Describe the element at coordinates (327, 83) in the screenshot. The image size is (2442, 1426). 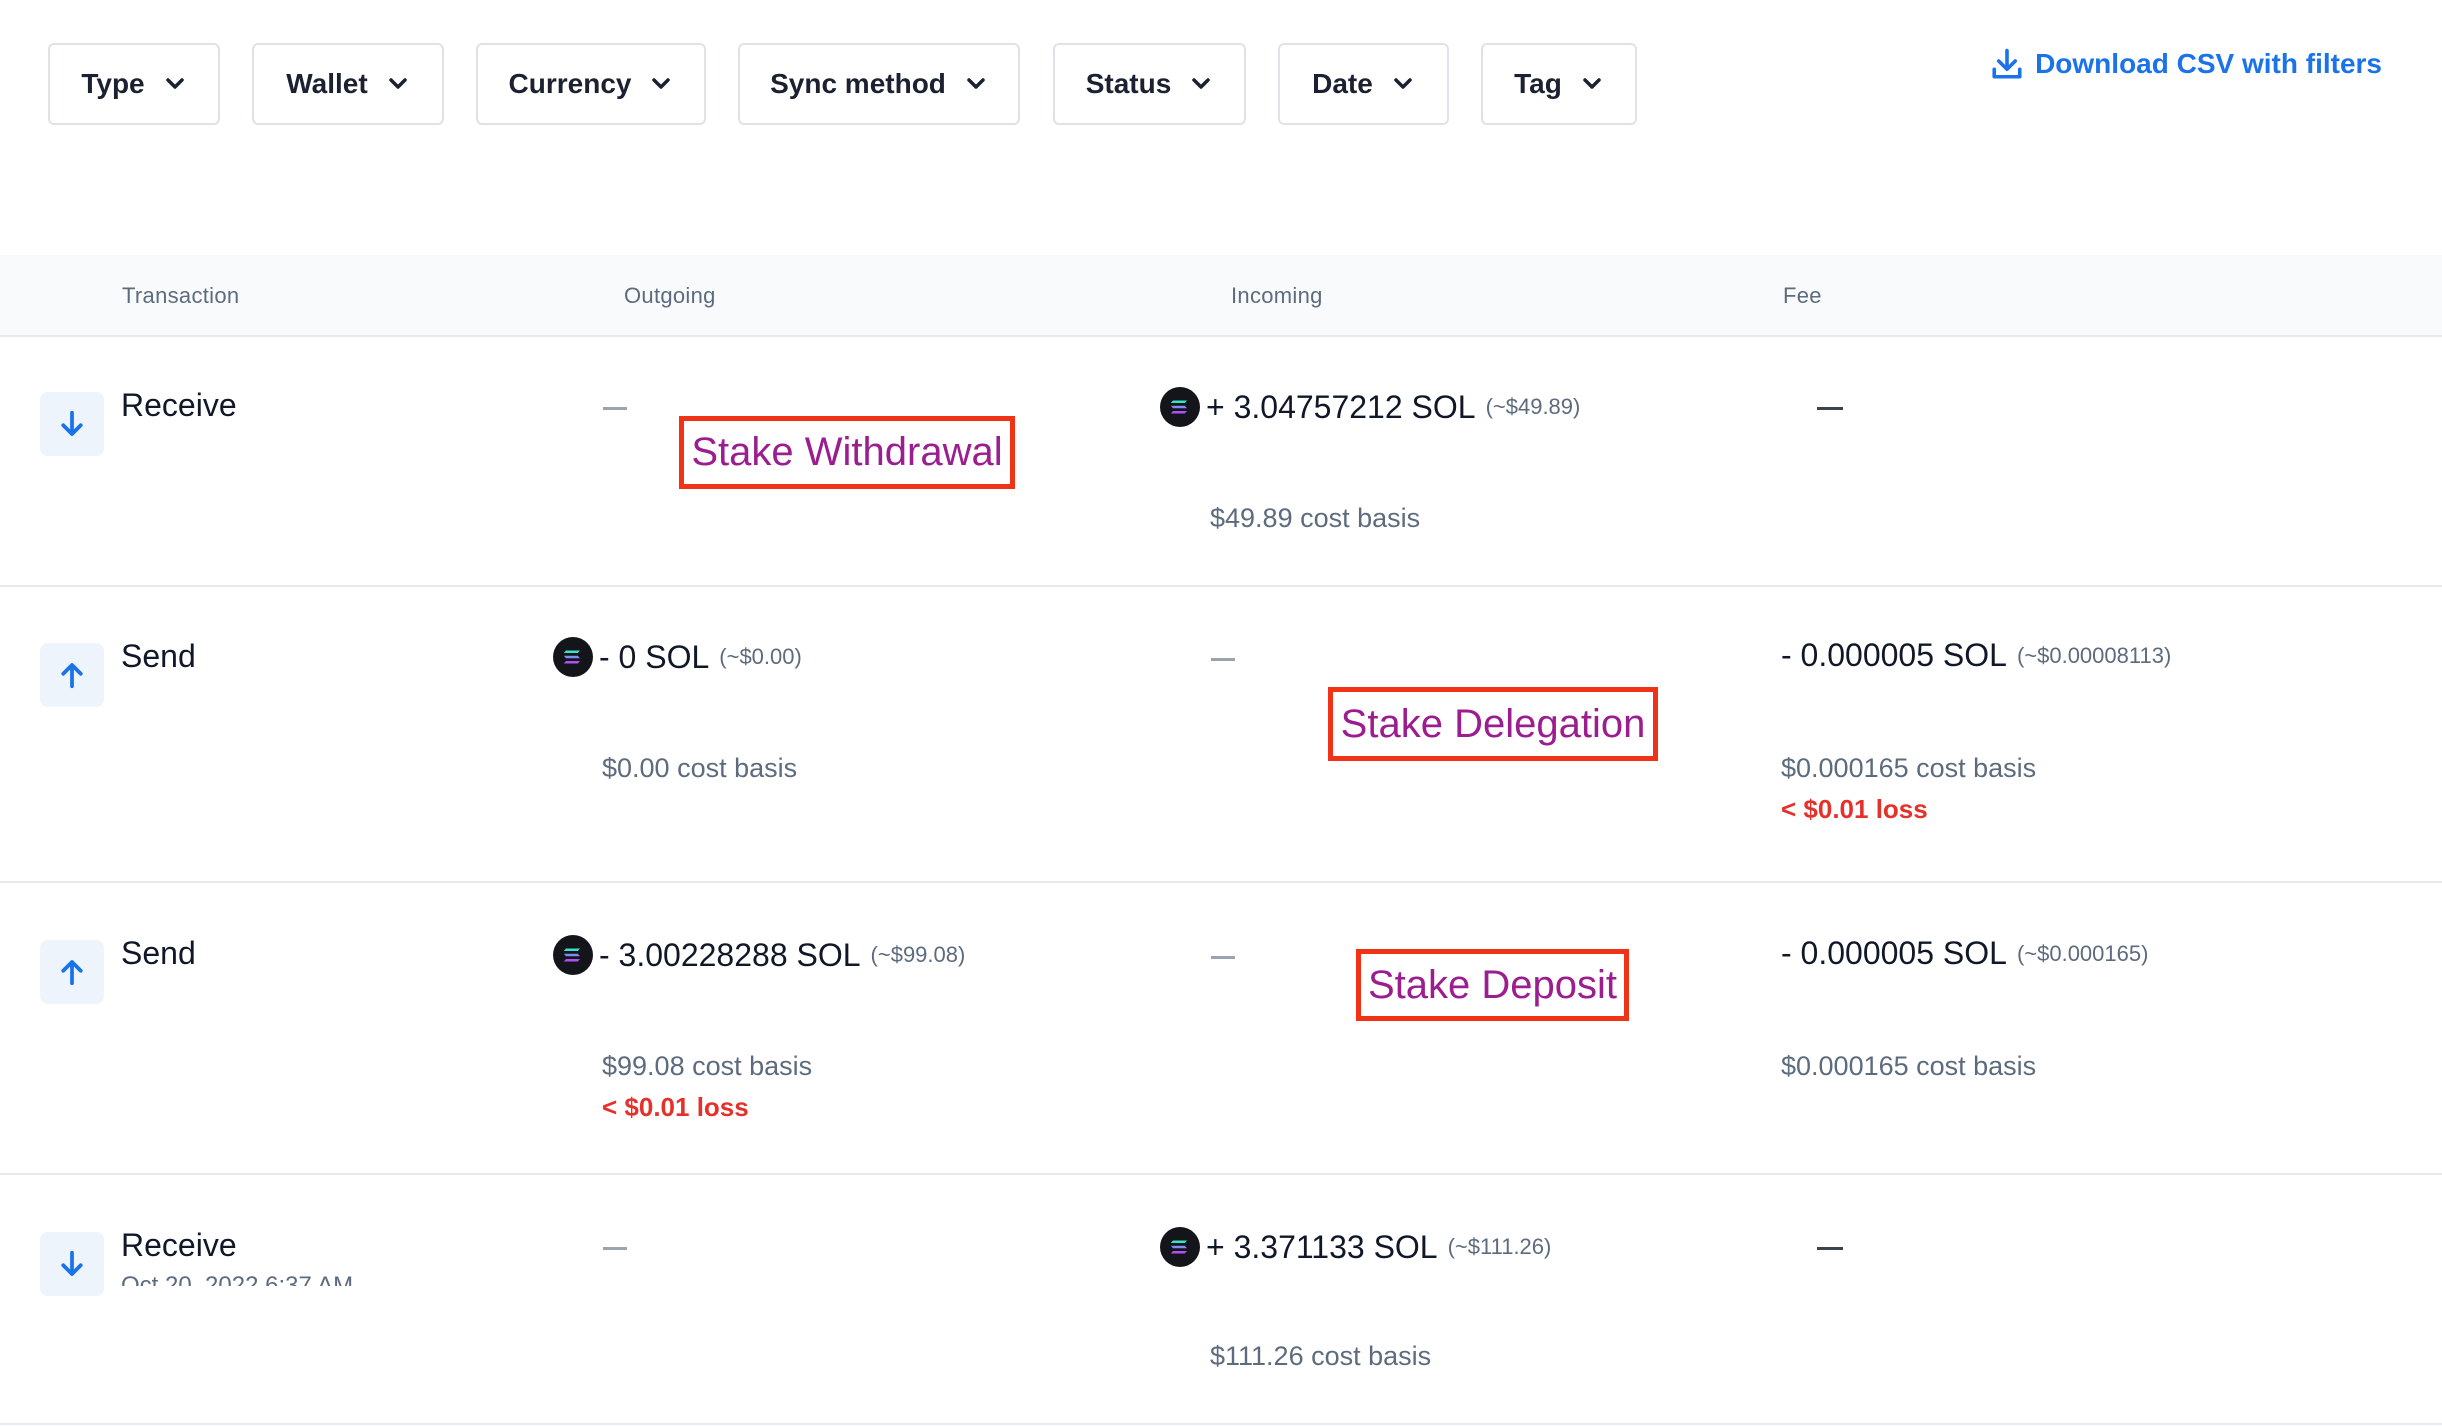
I see `filter-label: Wallet` at that location.